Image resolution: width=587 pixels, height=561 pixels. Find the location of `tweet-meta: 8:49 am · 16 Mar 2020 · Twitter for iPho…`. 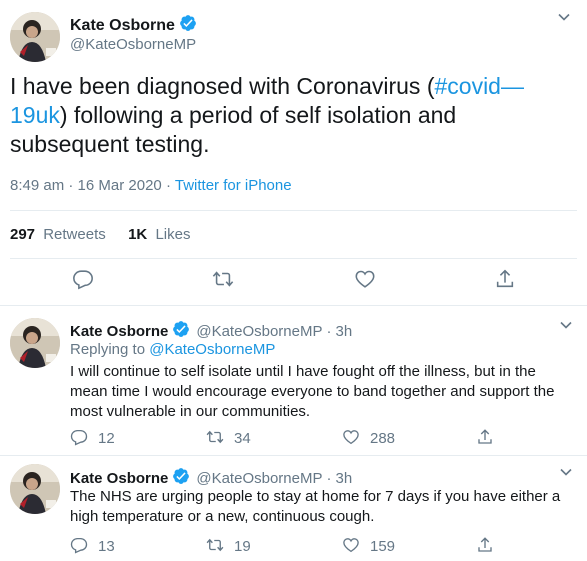

tweet-meta: 8:49 am · 16 Mar 2020 · Twitter for iPho… is located at coordinates (151, 185).